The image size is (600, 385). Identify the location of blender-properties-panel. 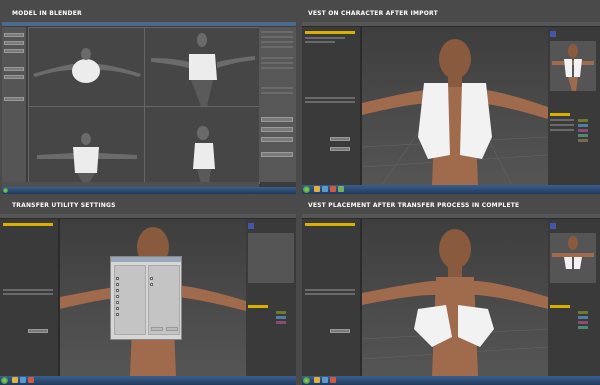
(277, 104).